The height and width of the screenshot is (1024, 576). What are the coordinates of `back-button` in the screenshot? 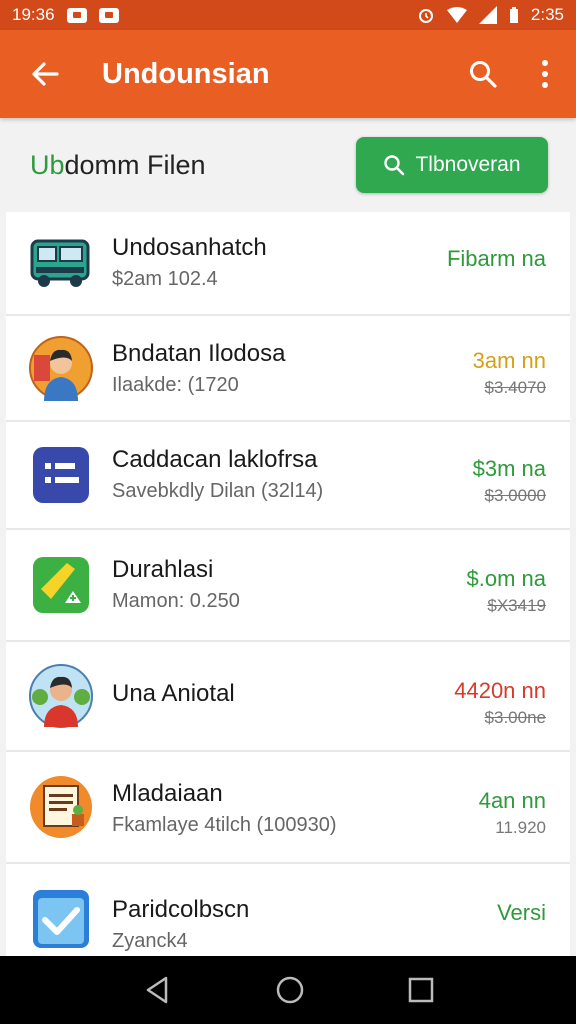 It's located at (45, 74).